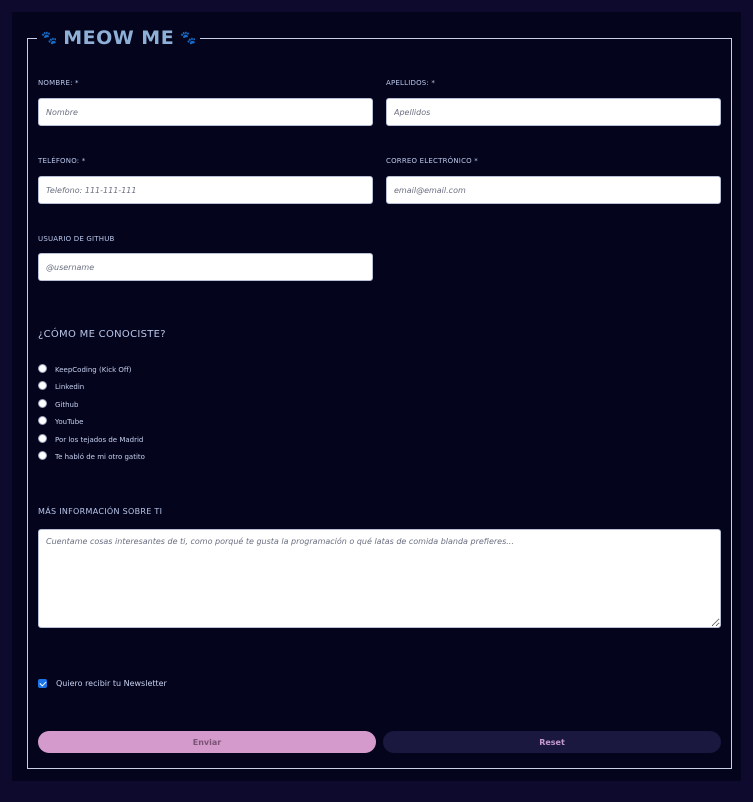 The width and height of the screenshot is (753, 802). What do you see at coordinates (553, 112) in the screenshot?
I see `apellidos-input` at bounding box center [553, 112].